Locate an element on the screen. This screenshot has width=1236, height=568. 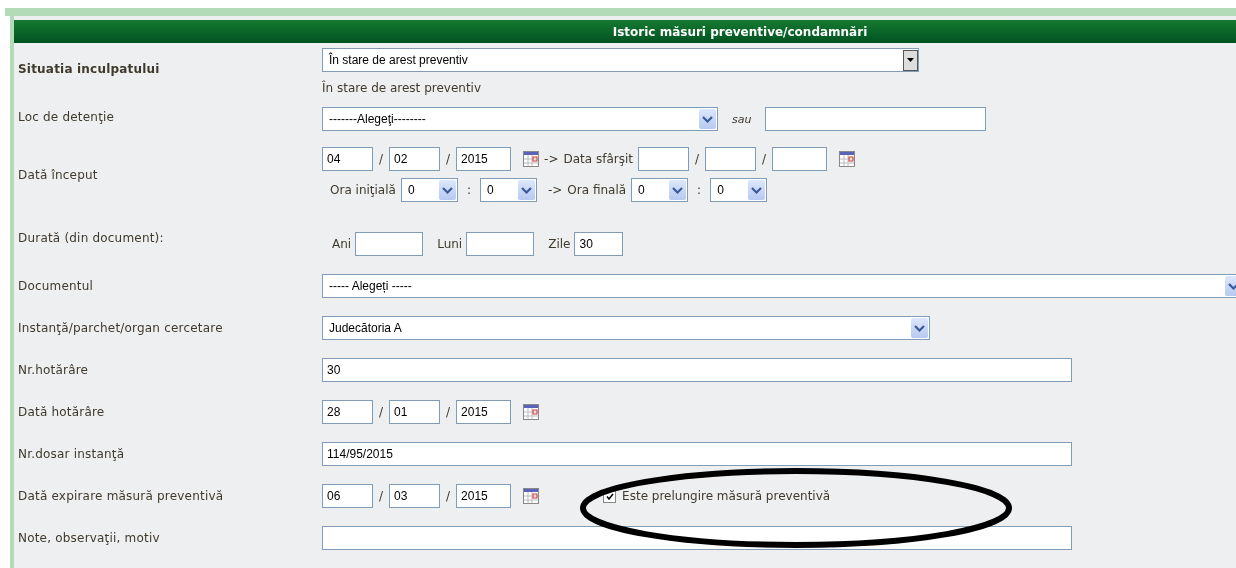
dropdown: ----- Alegeți ----- is located at coordinates (779, 286).